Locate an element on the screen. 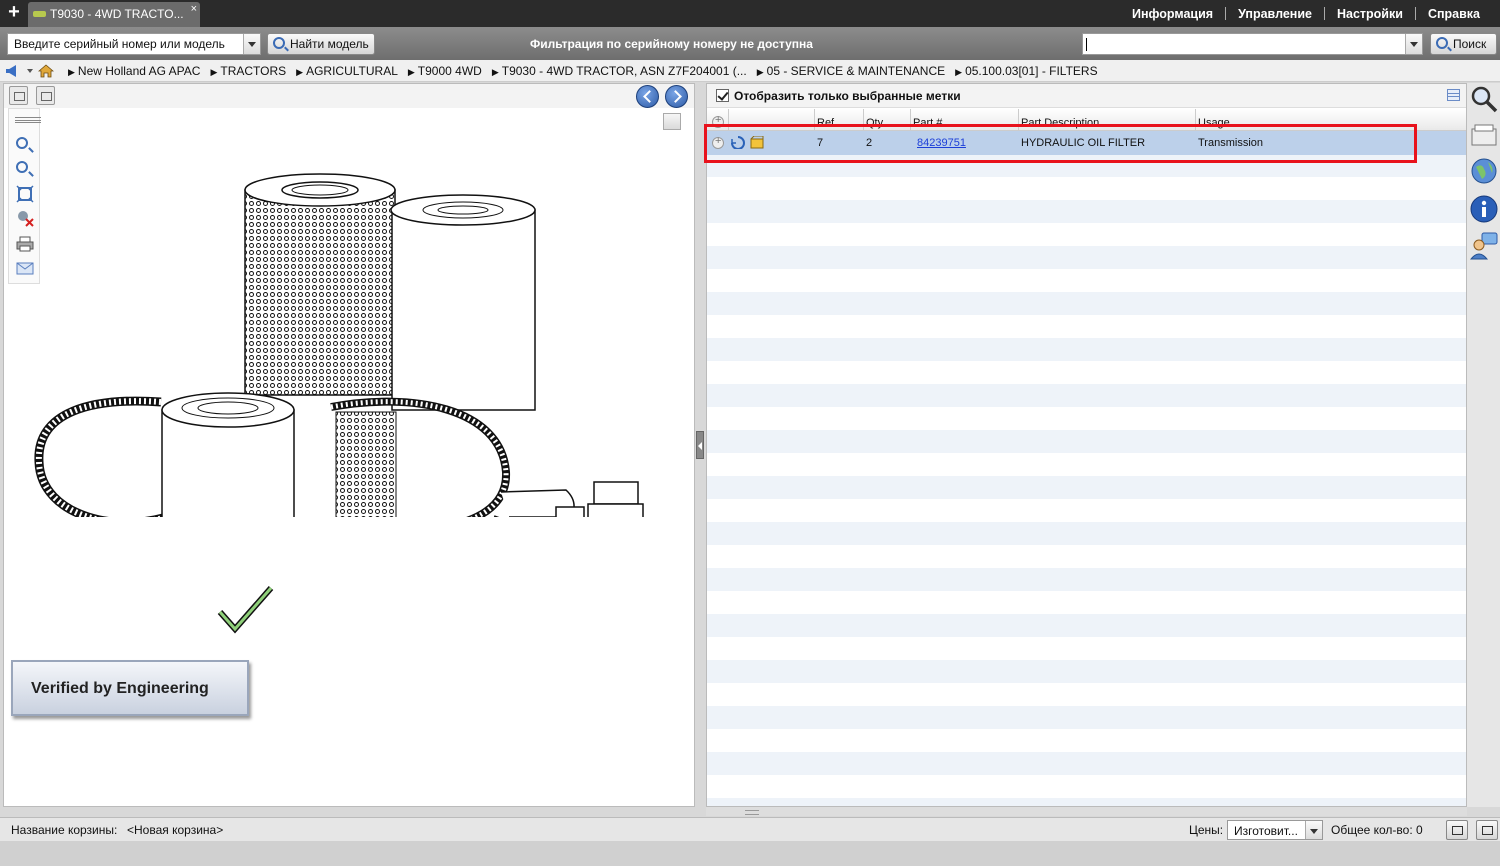 Image resolution: width=1500 pixels, height=866 pixels. text-caret is located at coordinates (1086, 44).